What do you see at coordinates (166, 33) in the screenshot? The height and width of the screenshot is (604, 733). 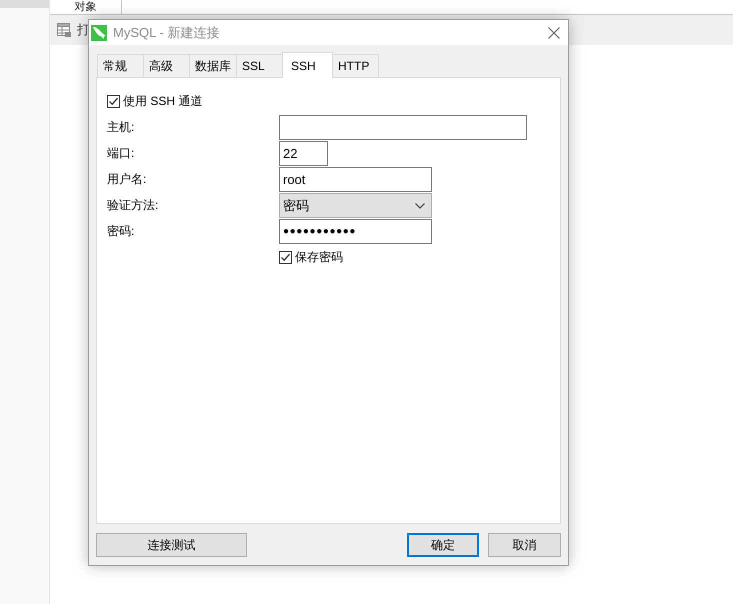 I see `window-title: MySQL - 新建连接` at bounding box center [166, 33].